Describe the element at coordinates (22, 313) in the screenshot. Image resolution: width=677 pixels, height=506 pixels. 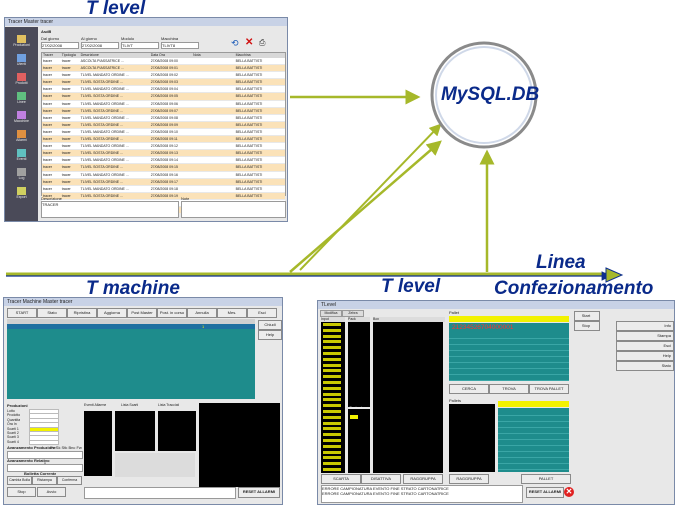
I see `toolbar-button: START` at that location.